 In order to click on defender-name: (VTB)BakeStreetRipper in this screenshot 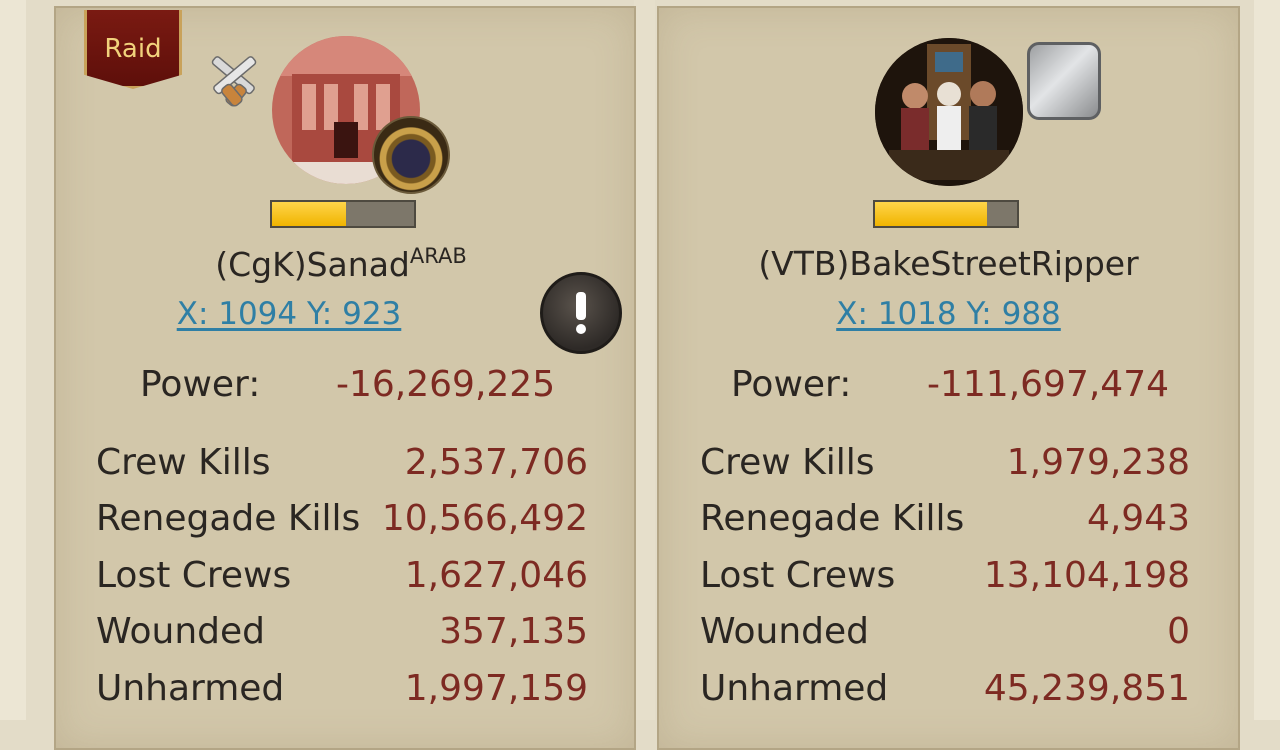, I will do `click(948, 263)`.